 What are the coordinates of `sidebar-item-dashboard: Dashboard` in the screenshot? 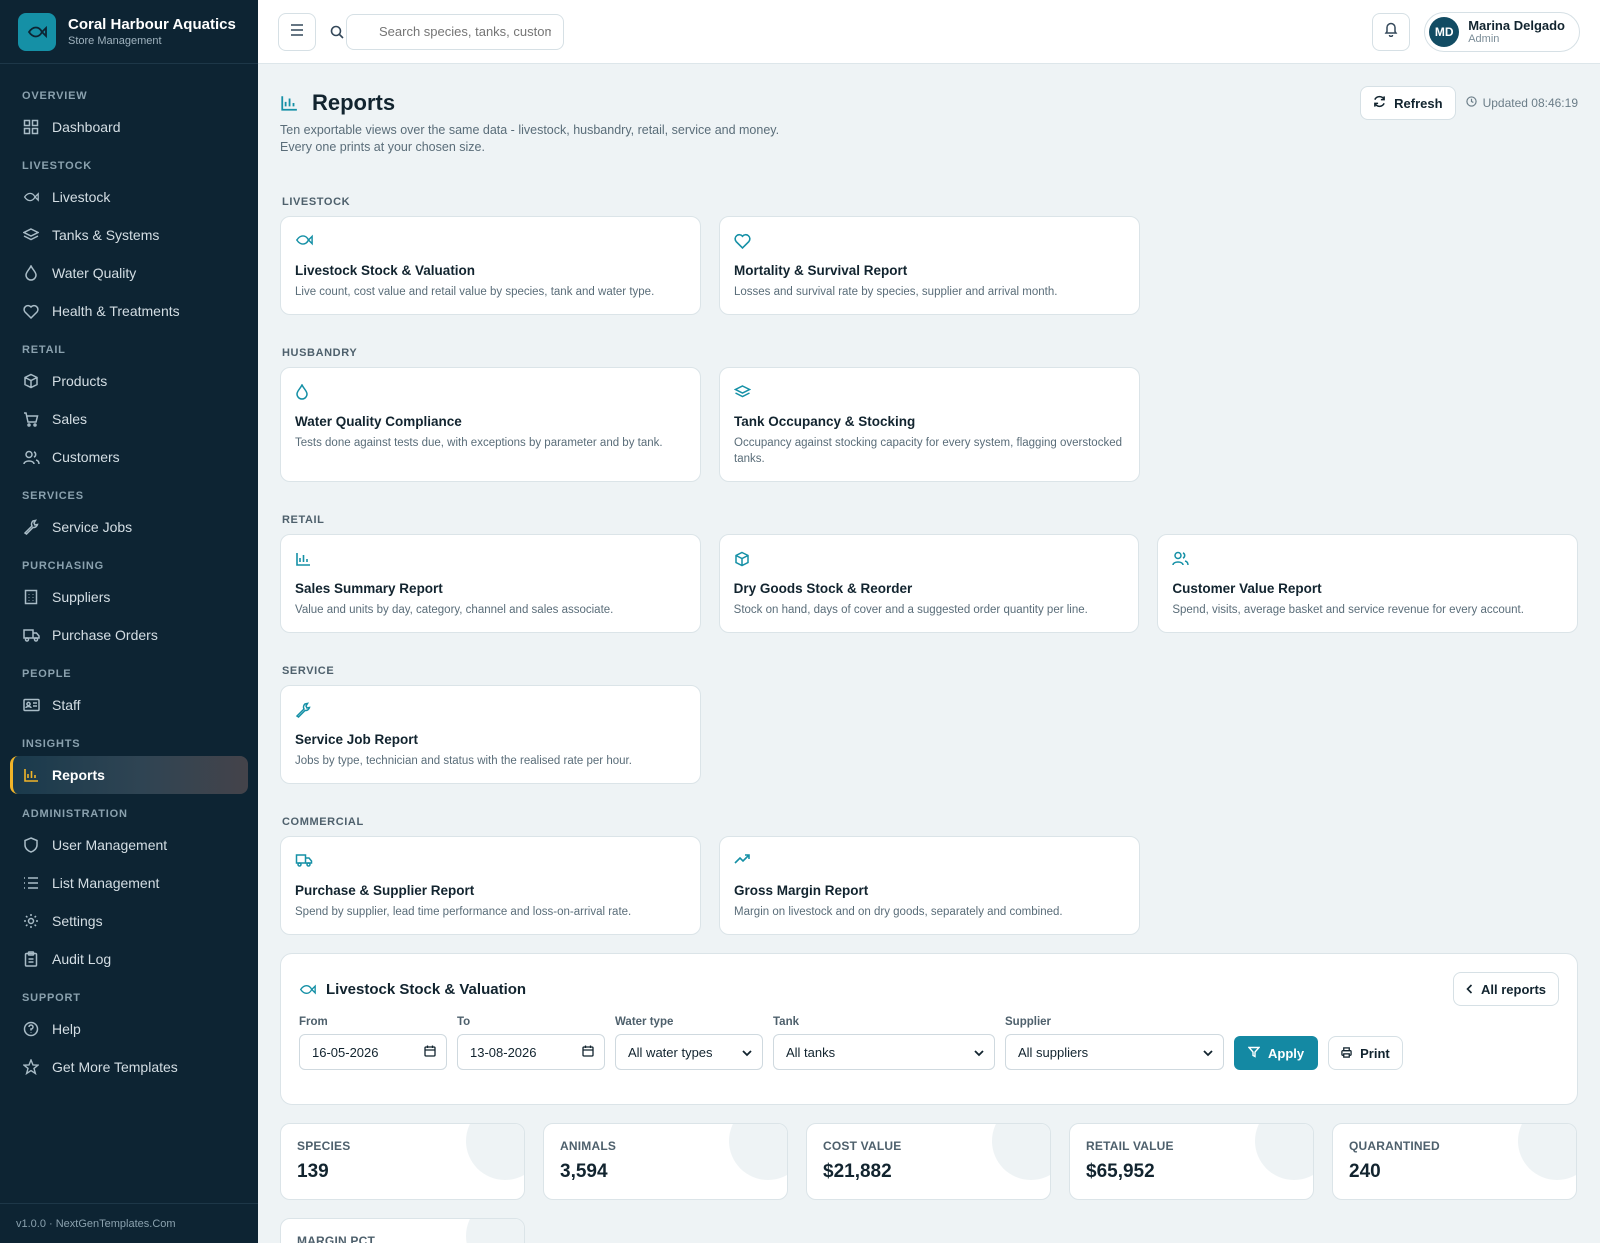 It's located at (129, 127).